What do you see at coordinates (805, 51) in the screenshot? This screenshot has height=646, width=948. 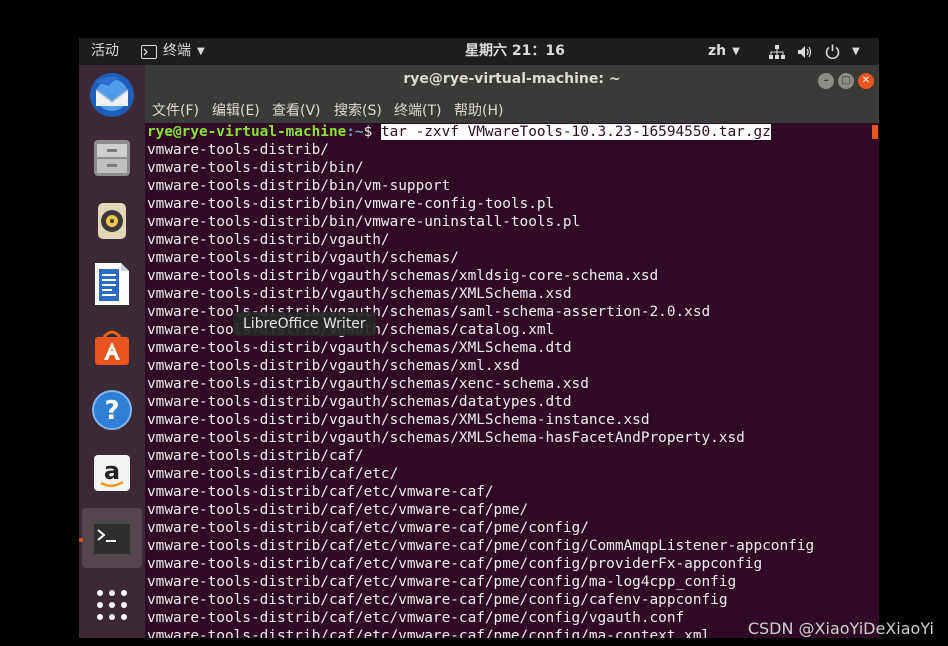 I see `volume-icon` at bounding box center [805, 51].